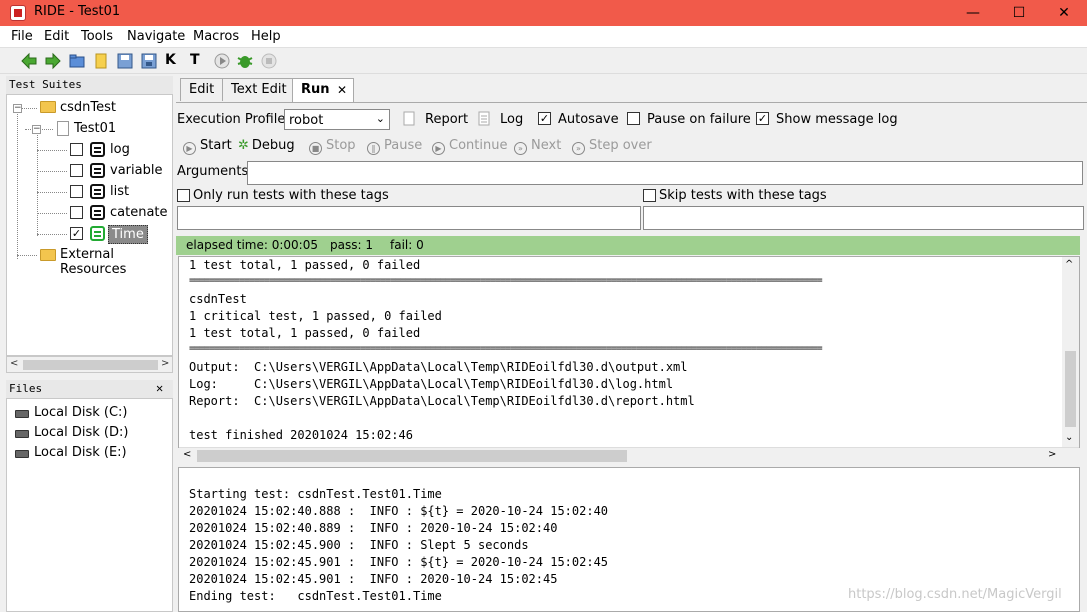 Image resolution: width=1087 pixels, height=612 pixels. What do you see at coordinates (394, 146) in the screenshot?
I see `pause-button: ‖ Pause` at bounding box center [394, 146].